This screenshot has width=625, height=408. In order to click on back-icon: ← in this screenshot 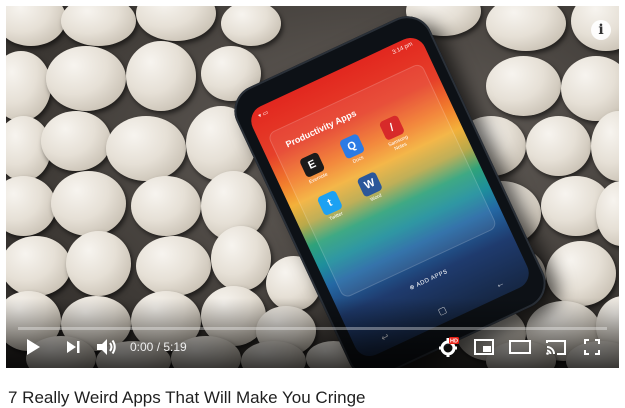, I will do `click(500, 284)`.